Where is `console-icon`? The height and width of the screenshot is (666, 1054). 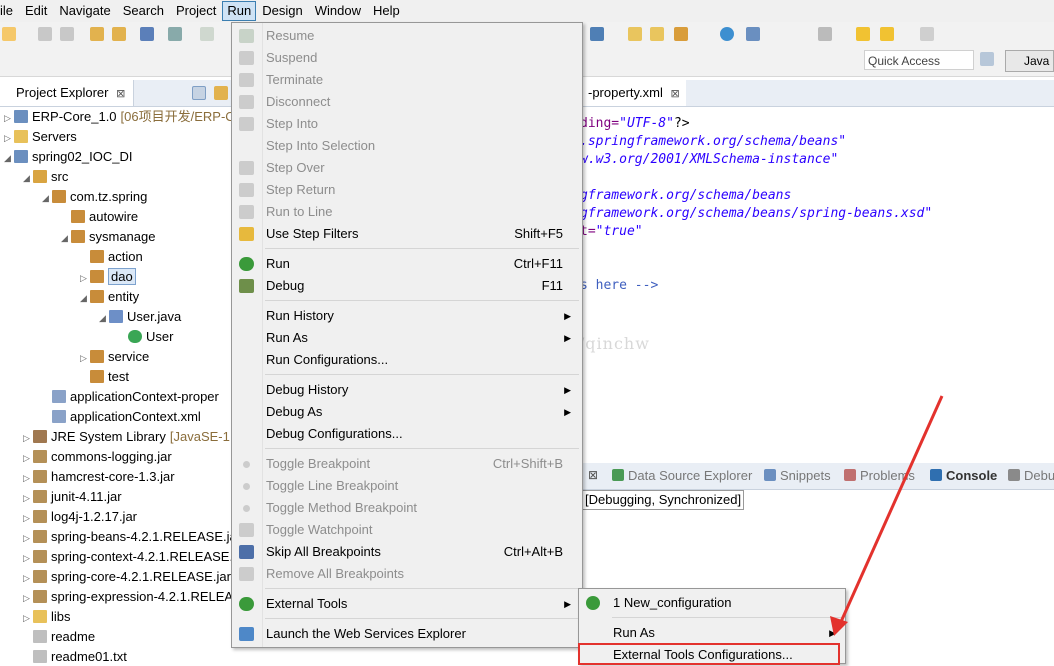 console-icon is located at coordinates (147, 34).